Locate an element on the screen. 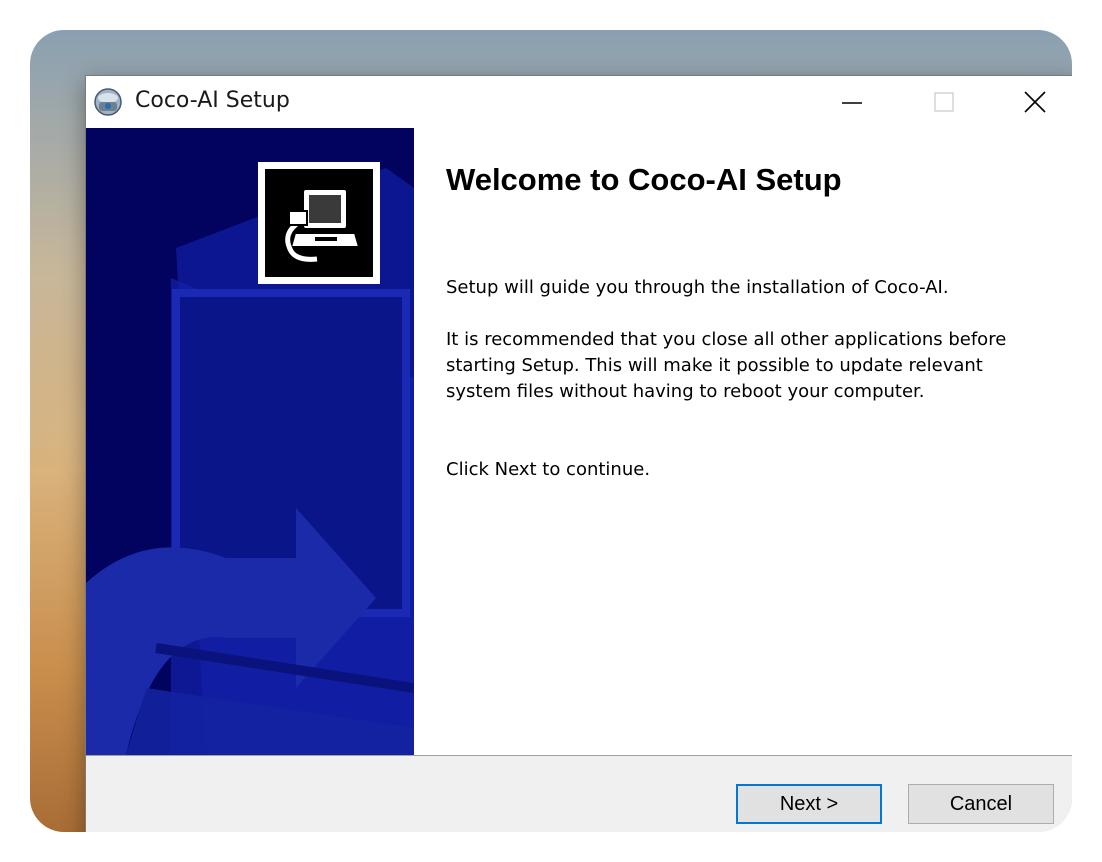 This screenshot has height=862, width=1102. computer-install-icon is located at coordinates (323, 225).